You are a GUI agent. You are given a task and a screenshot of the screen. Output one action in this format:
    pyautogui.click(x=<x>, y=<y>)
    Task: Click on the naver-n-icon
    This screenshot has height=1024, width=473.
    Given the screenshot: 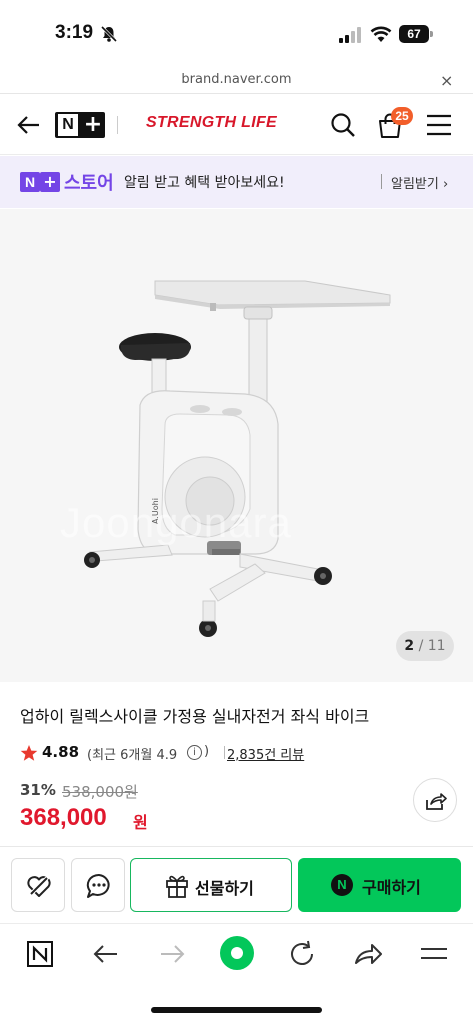 What is the action you would take?
    pyautogui.click(x=40, y=954)
    